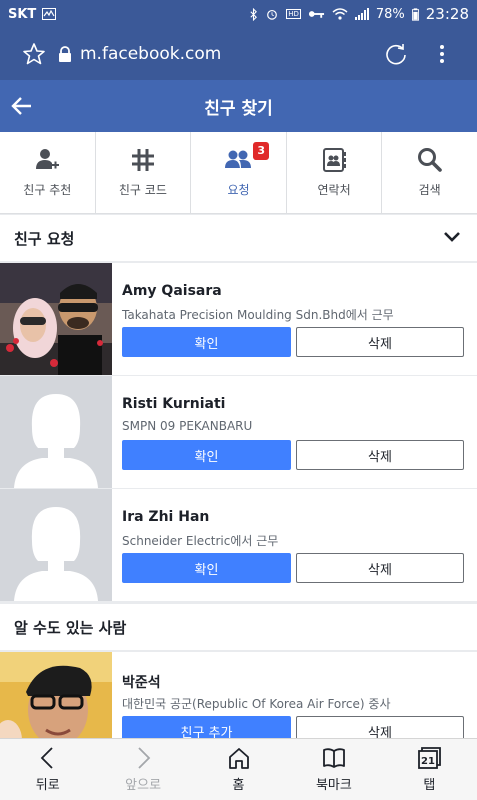 The image size is (477, 800). I want to click on section-title: 알 수도 있는 사람, so click(70, 627).